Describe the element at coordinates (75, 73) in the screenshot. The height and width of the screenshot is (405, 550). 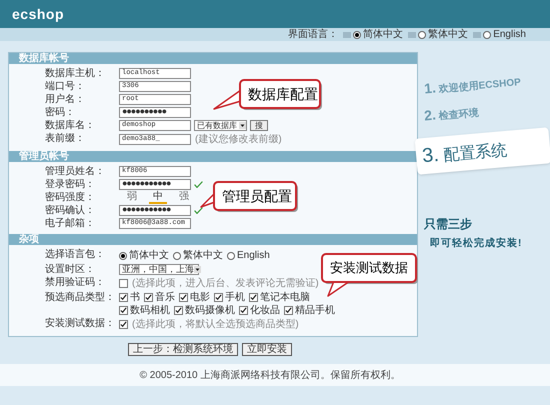
I see `field-label: 数据库主机：` at that location.